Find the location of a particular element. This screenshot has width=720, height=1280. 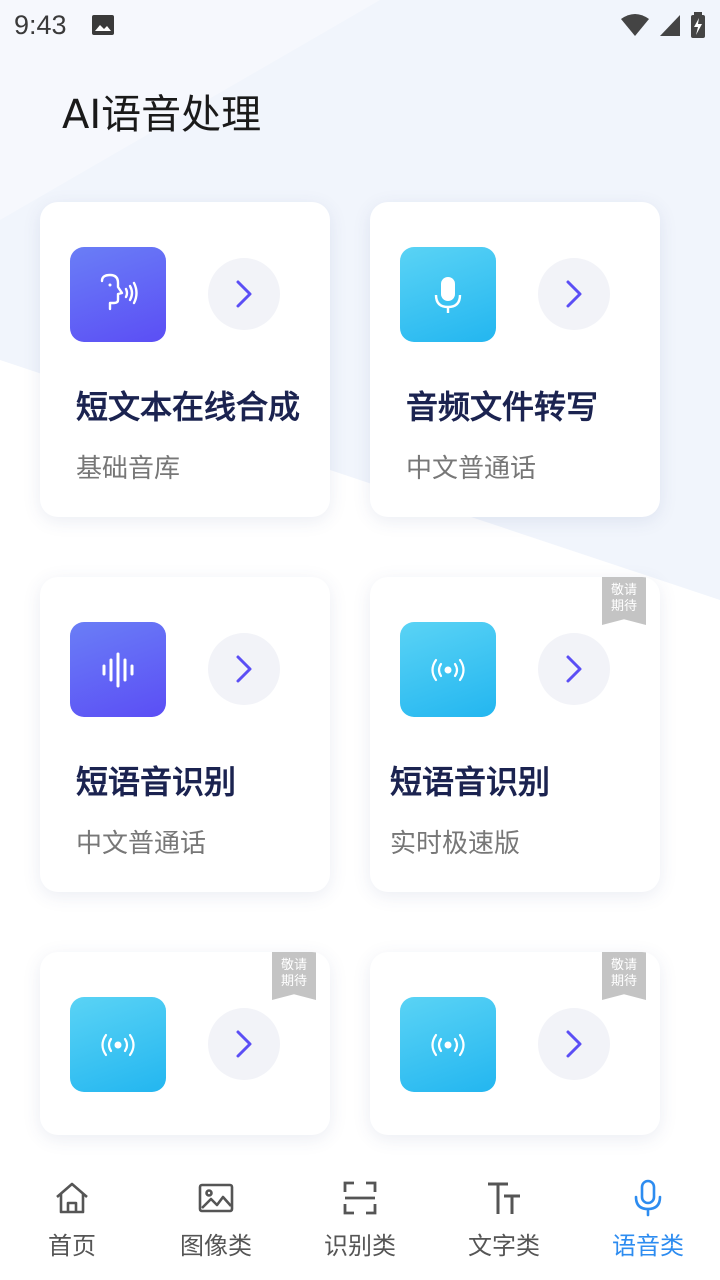

card-subtitle: 基础音库 is located at coordinates (128, 469).